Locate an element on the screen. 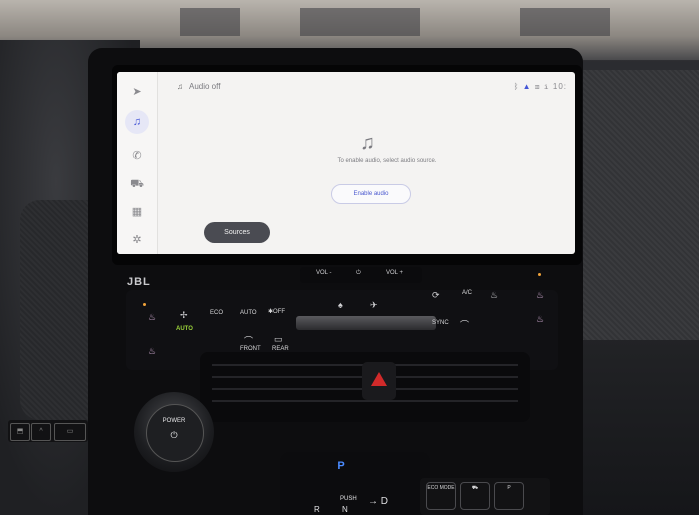 This screenshot has height=515, width=699. settings-icon: ✲ is located at coordinates (137, 240).